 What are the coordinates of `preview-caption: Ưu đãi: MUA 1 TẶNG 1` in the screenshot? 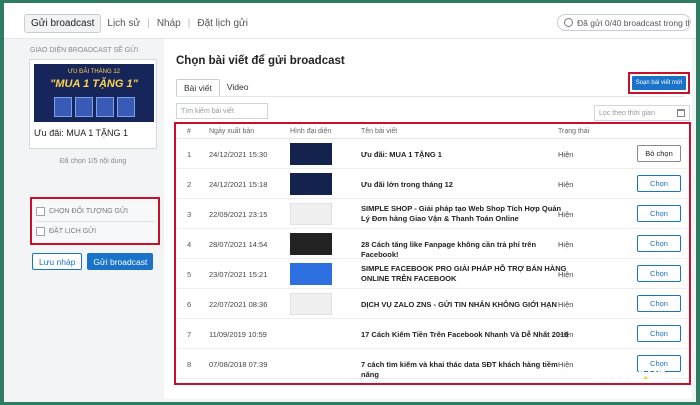 It's located at (81, 133).